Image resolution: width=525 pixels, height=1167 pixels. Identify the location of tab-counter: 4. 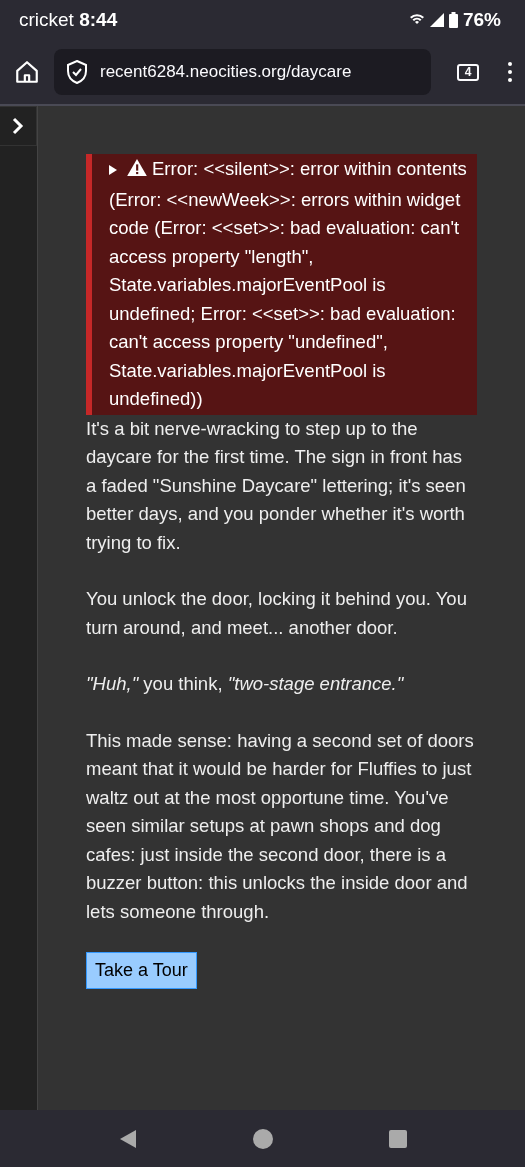
(468, 72).